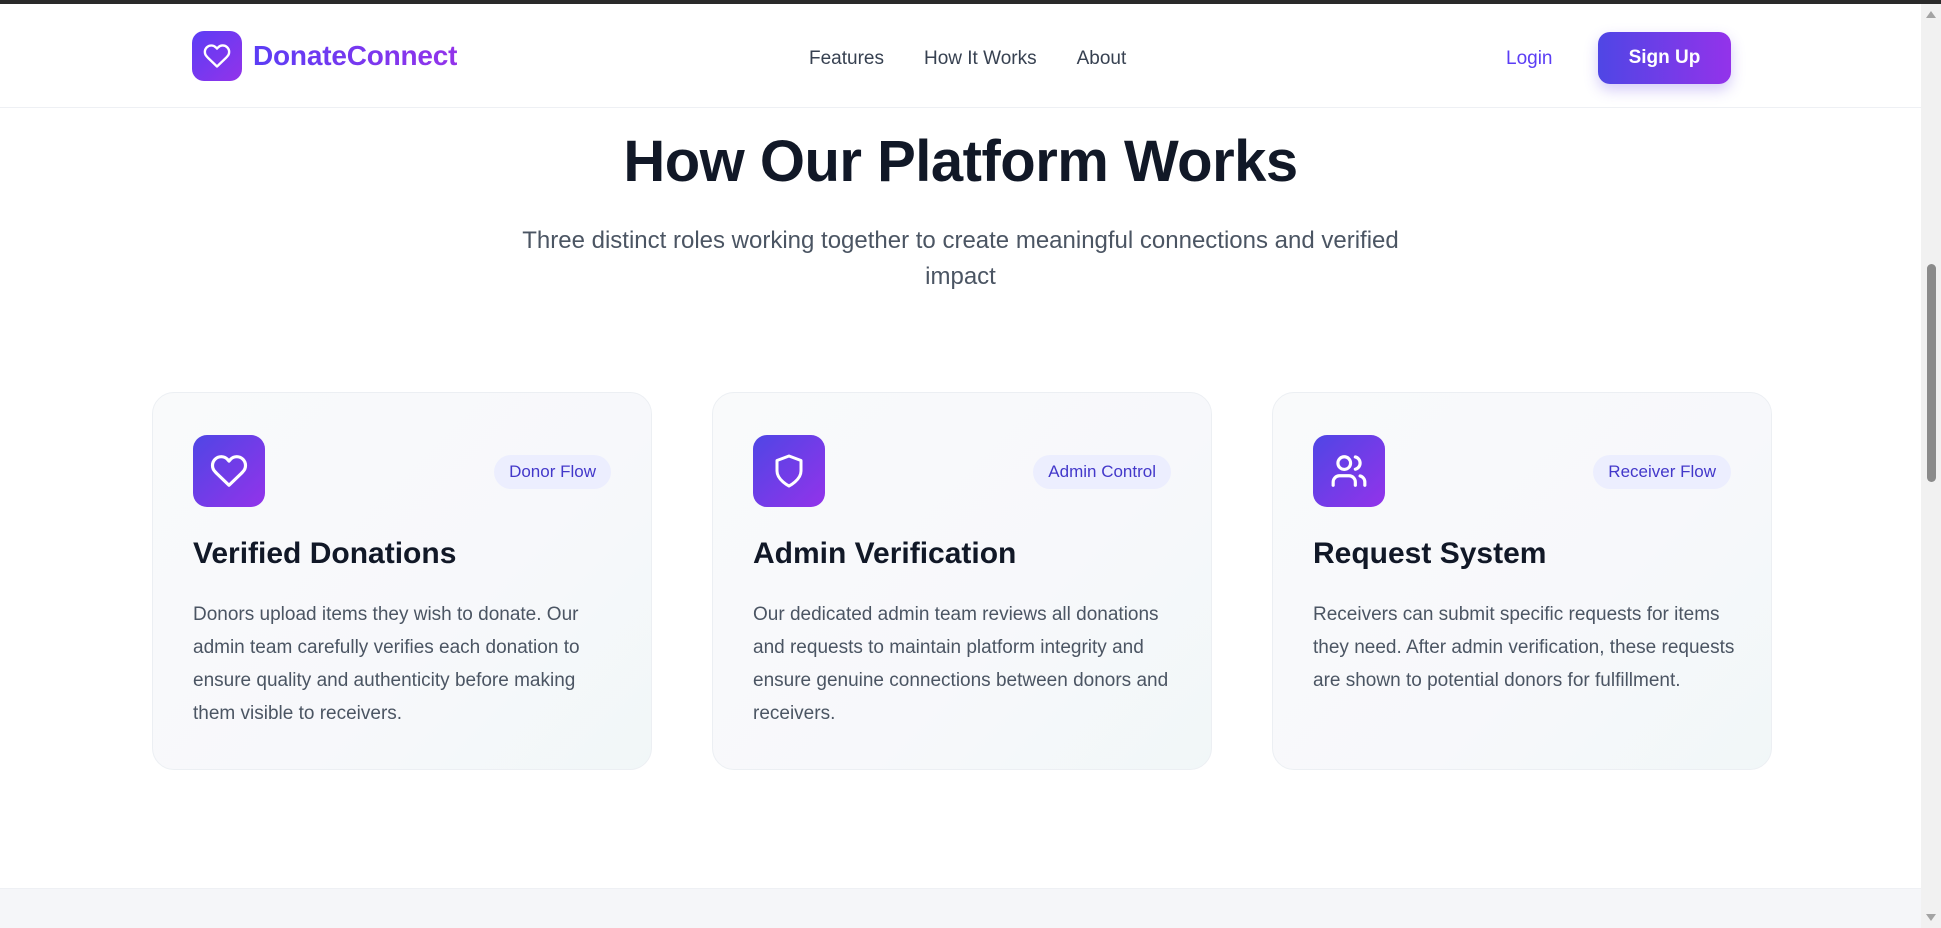 This screenshot has width=1941, height=928. I want to click on nav-link-features: Features, so click(846, 59).